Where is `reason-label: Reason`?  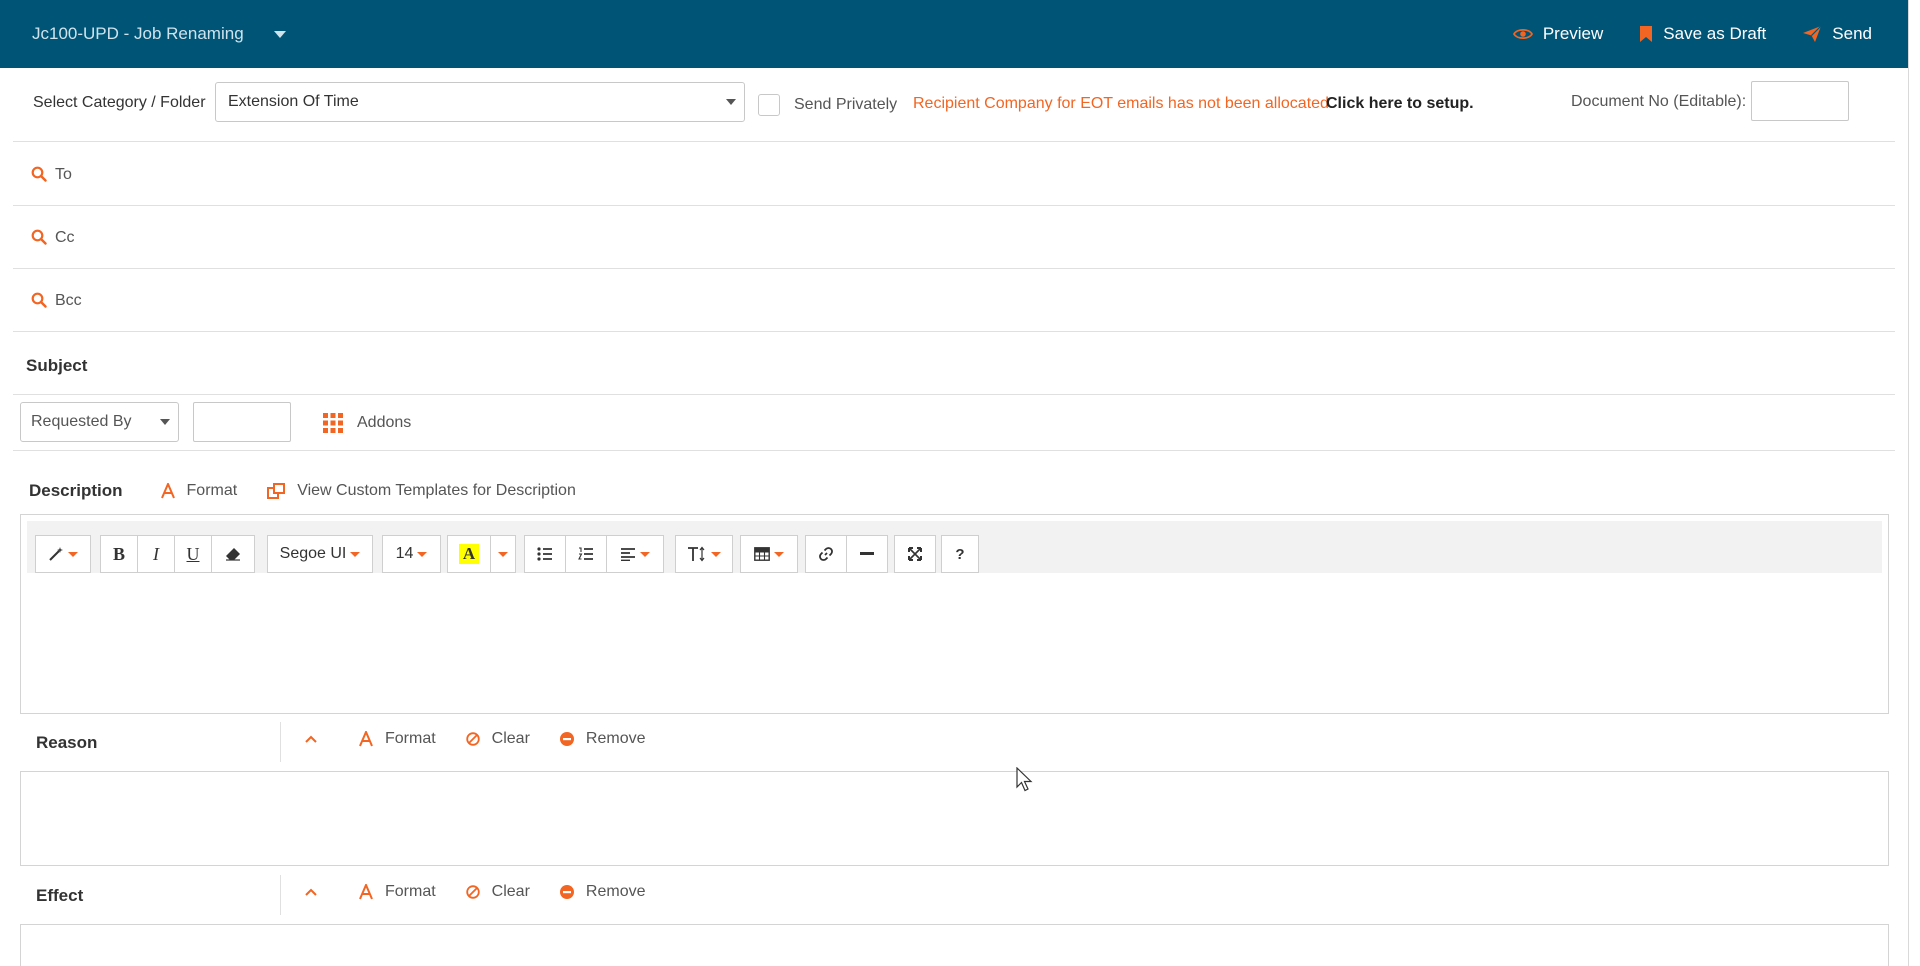
reason-label: Reason is located at coordinates (67, 742).